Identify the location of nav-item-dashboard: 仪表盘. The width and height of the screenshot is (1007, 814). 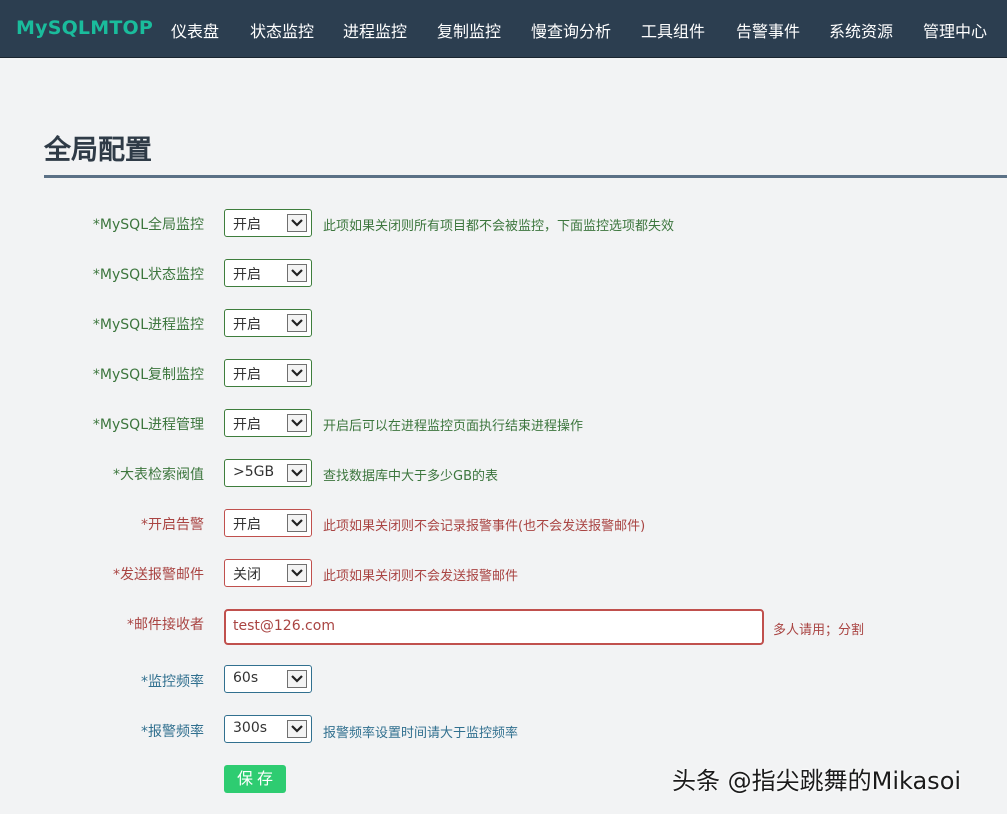
(195, 30).